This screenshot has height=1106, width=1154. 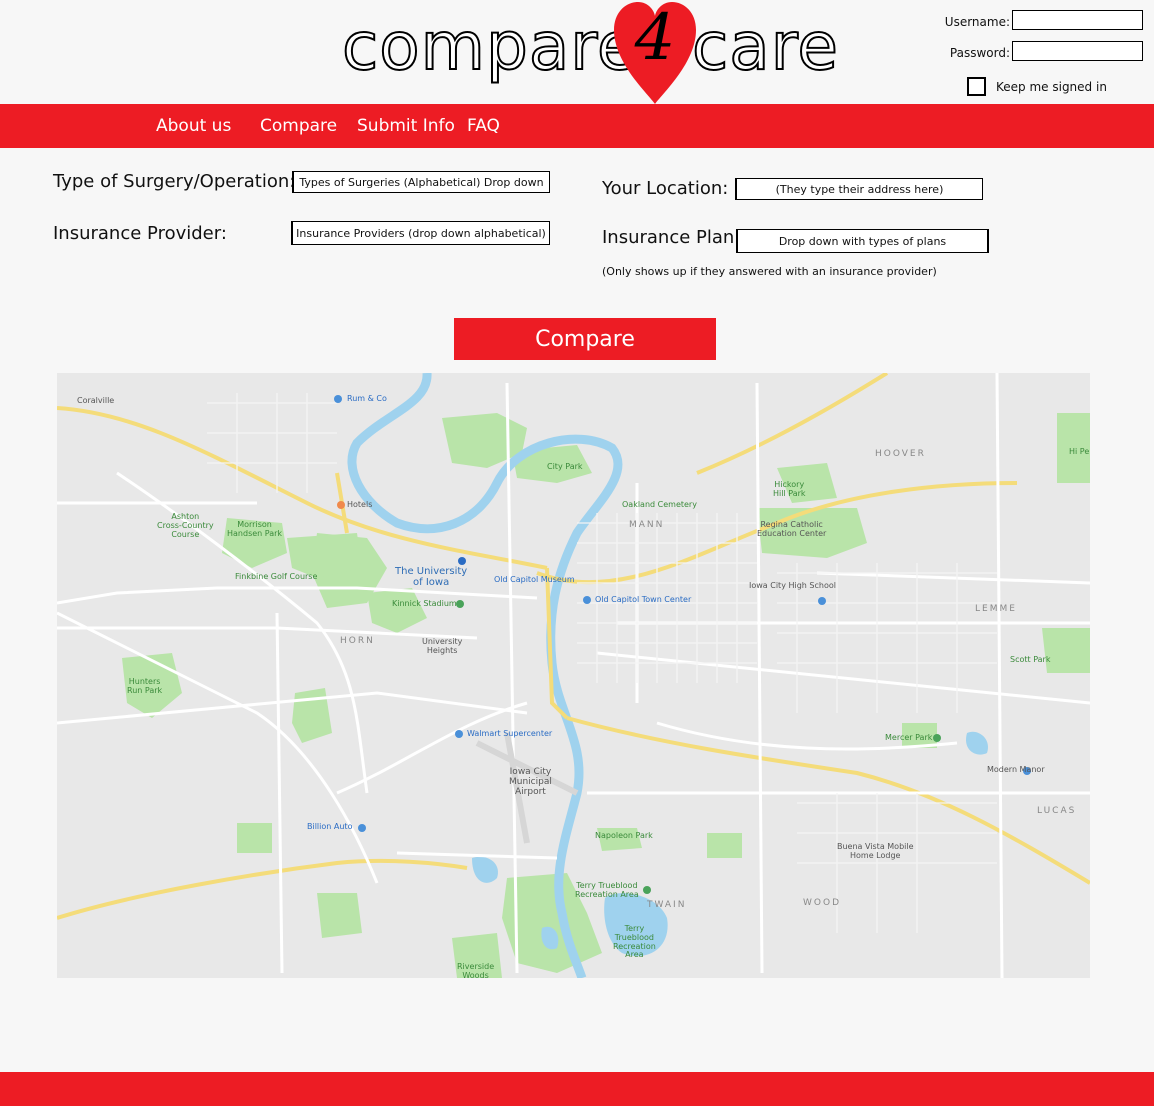 What do you see at coordinates (490, 46) in the screenshot?
I see `logo-text-compare: compare` at bounding box center [490, 46].